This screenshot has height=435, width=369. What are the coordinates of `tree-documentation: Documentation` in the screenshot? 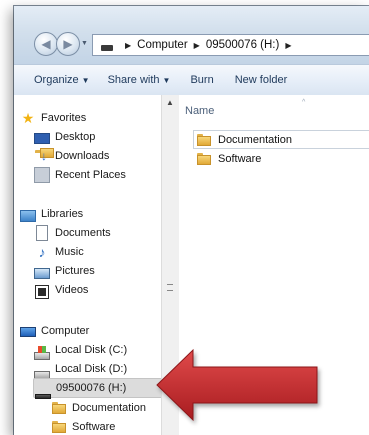 It's located at (98, 408).